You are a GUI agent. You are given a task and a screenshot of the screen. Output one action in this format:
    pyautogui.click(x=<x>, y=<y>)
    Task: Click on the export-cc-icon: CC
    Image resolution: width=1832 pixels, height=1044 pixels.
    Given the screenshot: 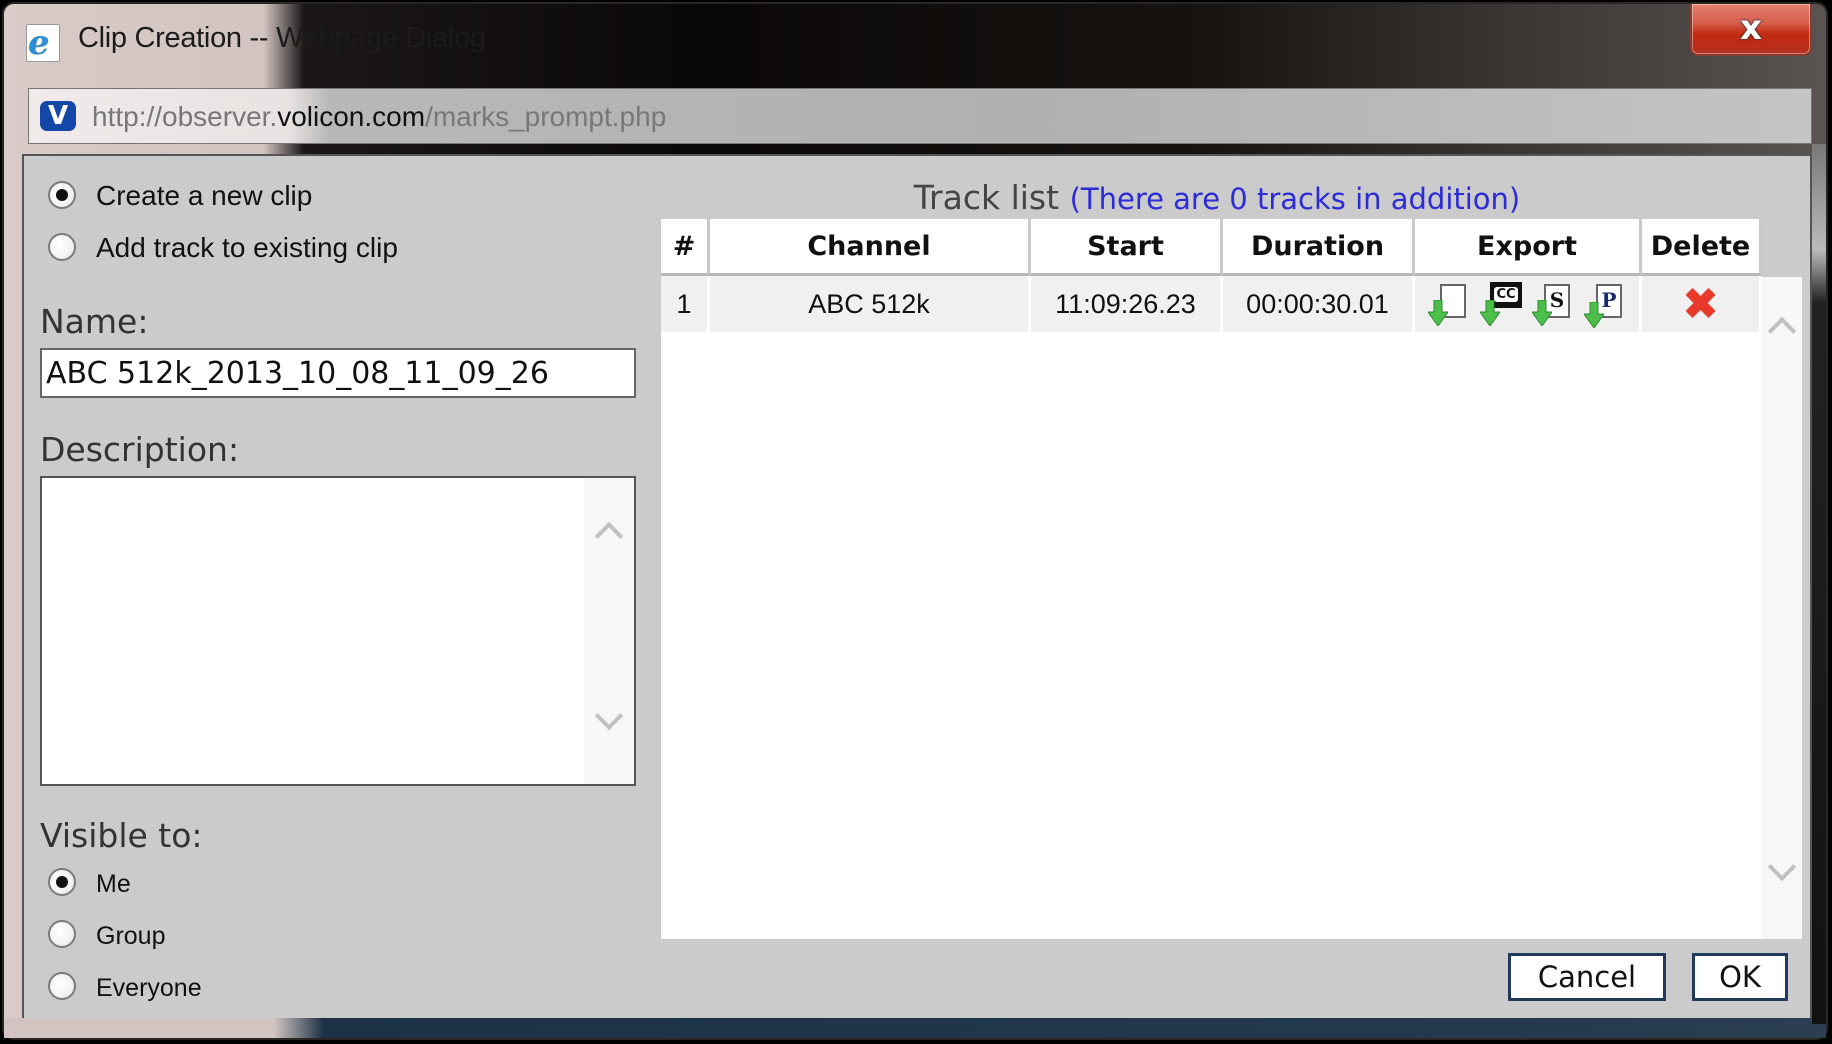 What is the action you would take?
    pyautogui.click(x=1501, y=304)
    